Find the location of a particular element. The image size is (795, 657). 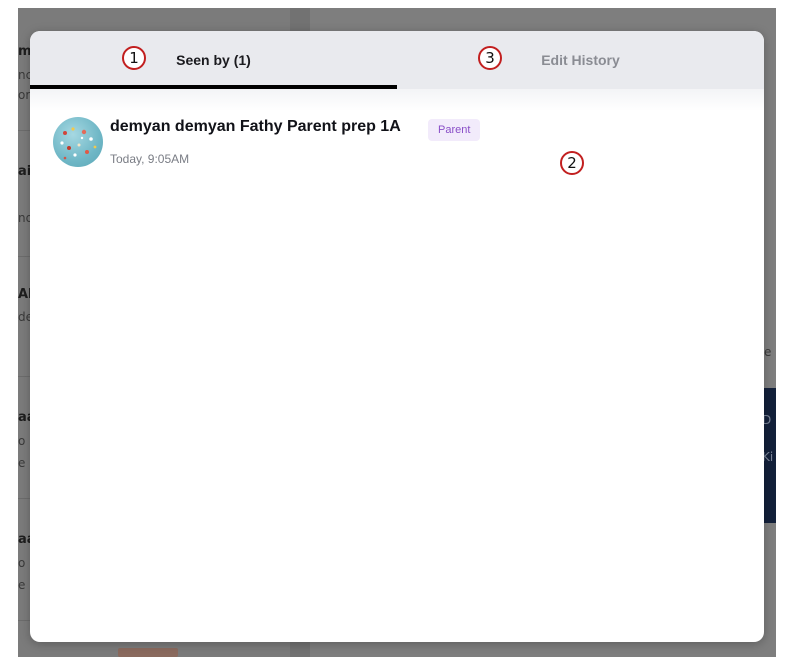

balloons-photo-icon is located at coordinates (78, 143).